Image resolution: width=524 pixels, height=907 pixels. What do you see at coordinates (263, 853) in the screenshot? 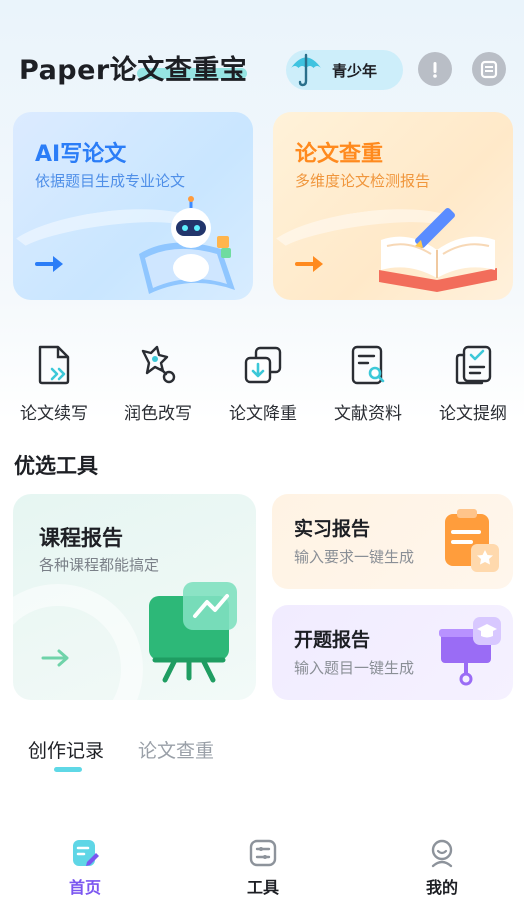
I see `toolbox-icon` at bounding box center [263, 853].